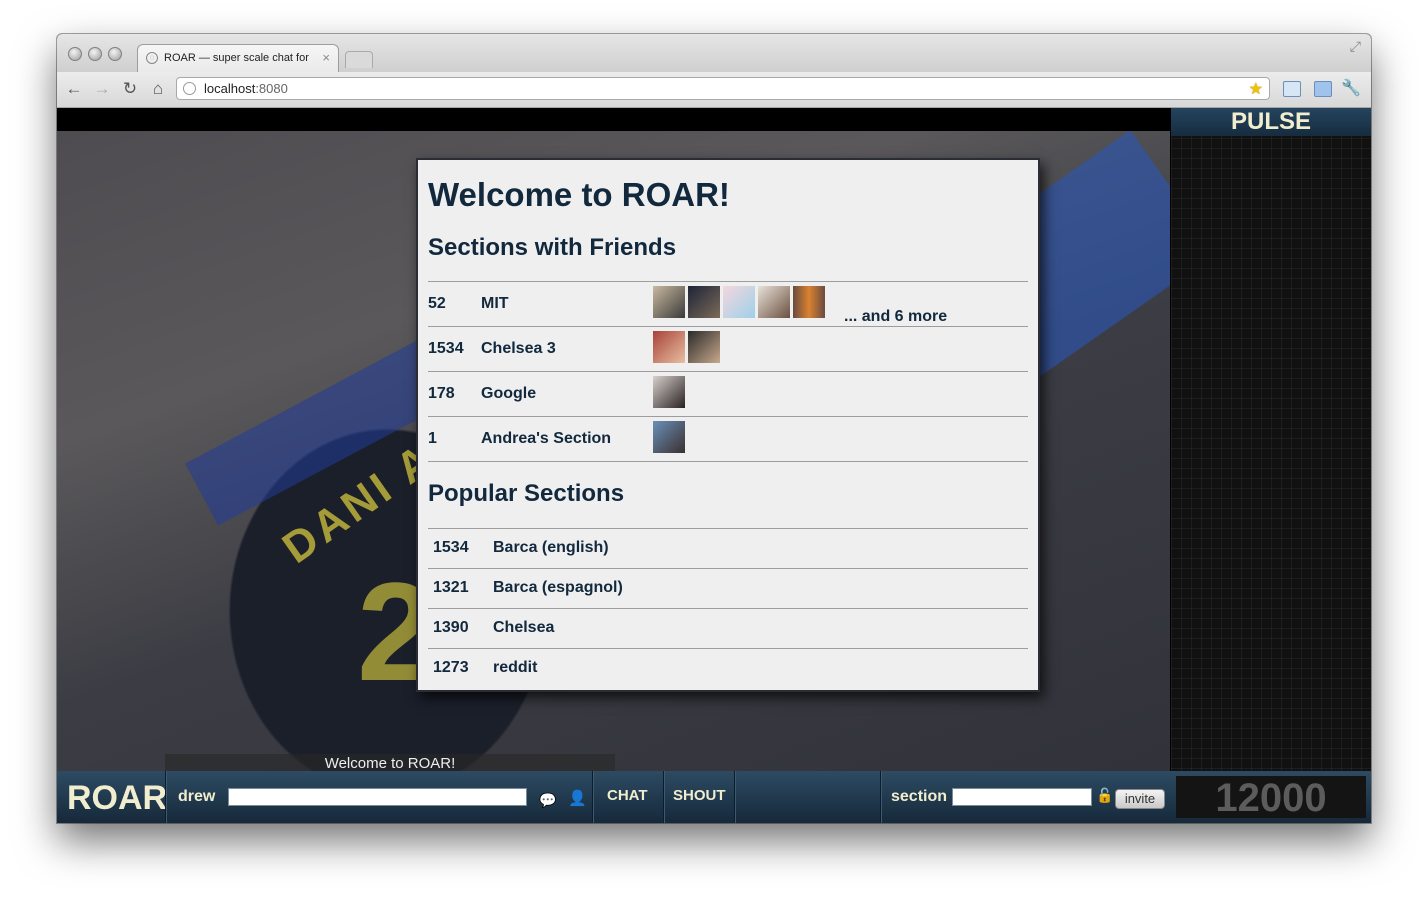 The height and width of the screenshot is (902, 1428). Describe the element at coordinates (551, 547) in the screenshot. I see `section-name: Barca (english)` at that location.